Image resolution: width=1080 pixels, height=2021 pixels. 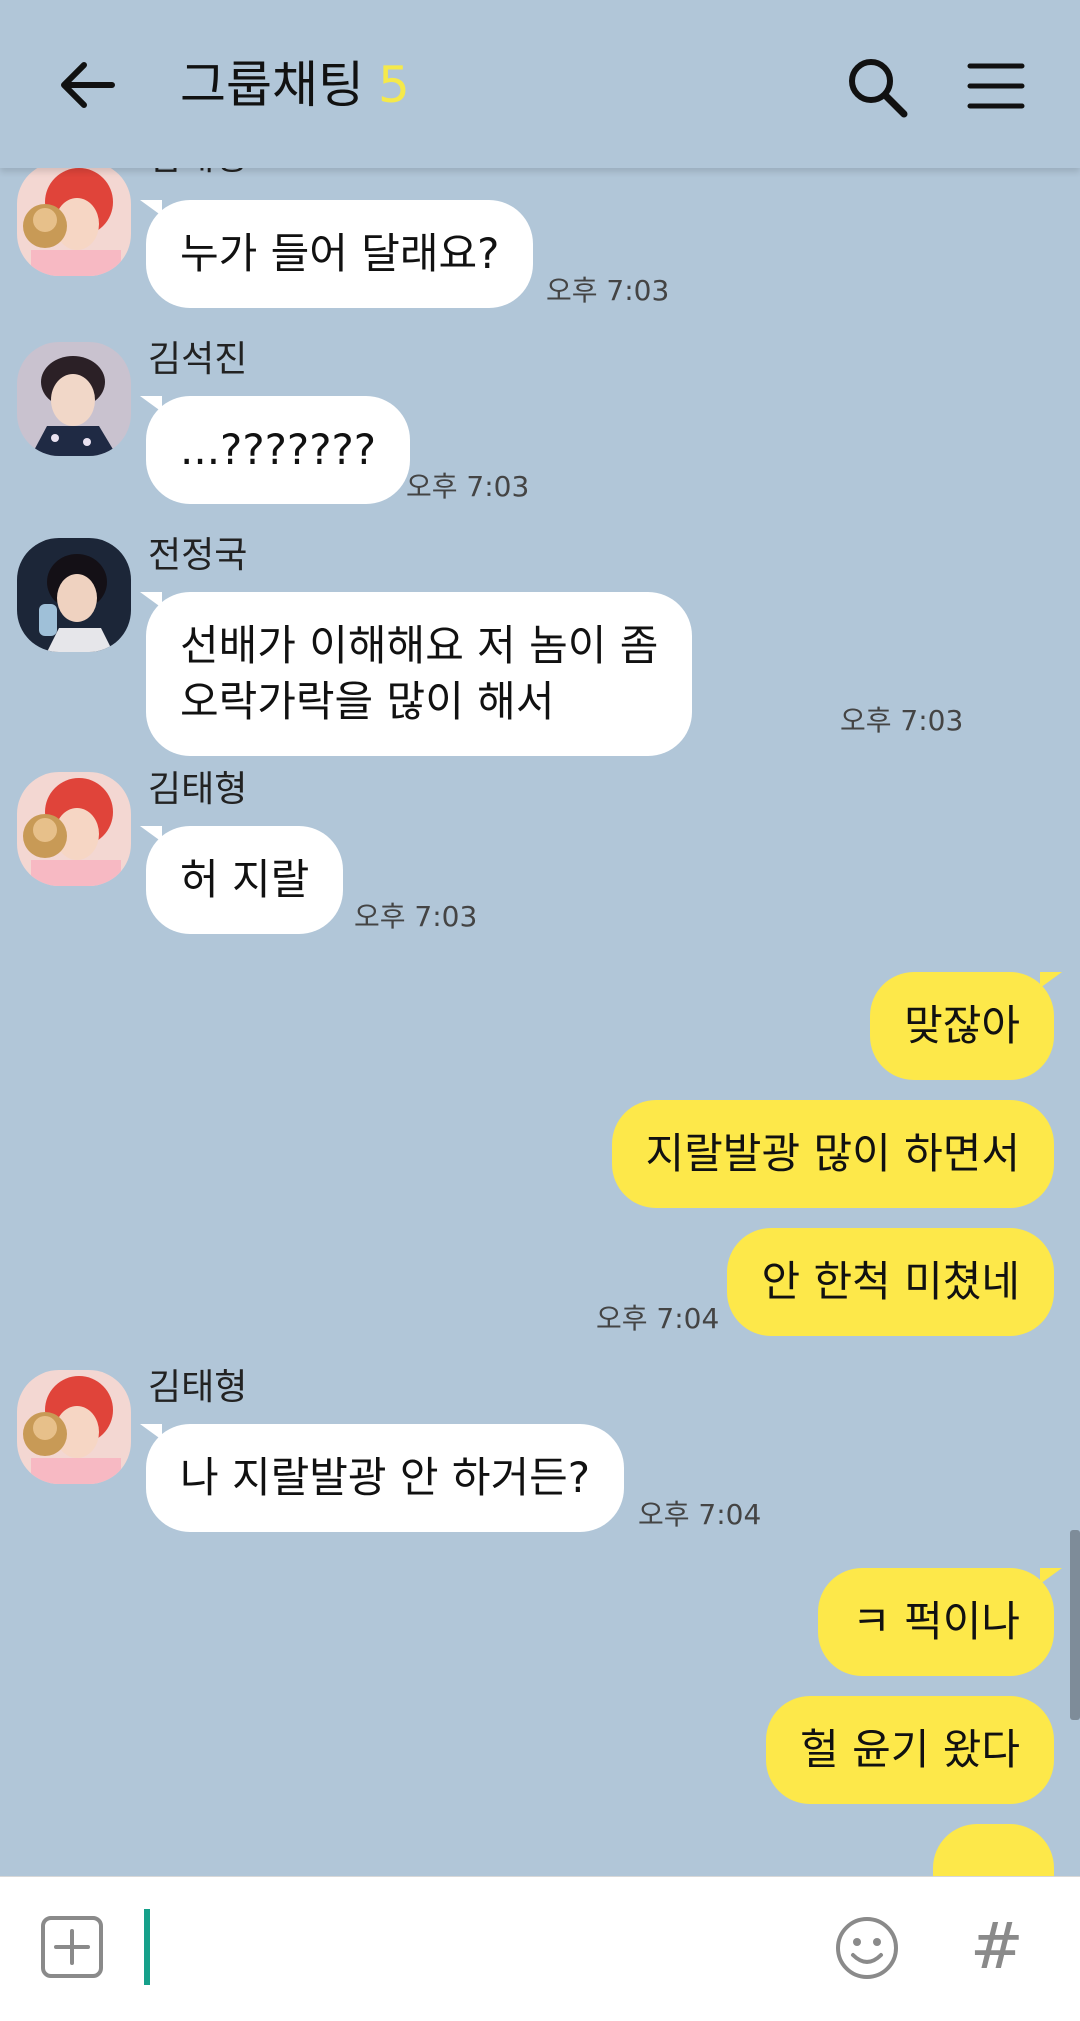 What do you see at coordinates (890, 1282) in the screenshot?
I see `my-message-bubble: 안 한척 미쳤네` at bounding box center [890, 1282].